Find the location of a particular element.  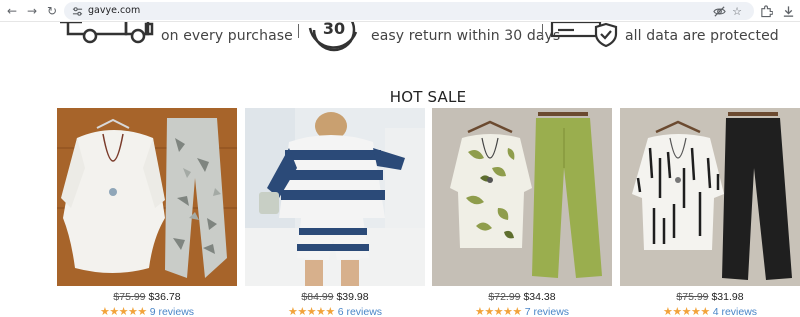

rating: ★★★★★ 6 reviews is located at coordinates (335, 311).